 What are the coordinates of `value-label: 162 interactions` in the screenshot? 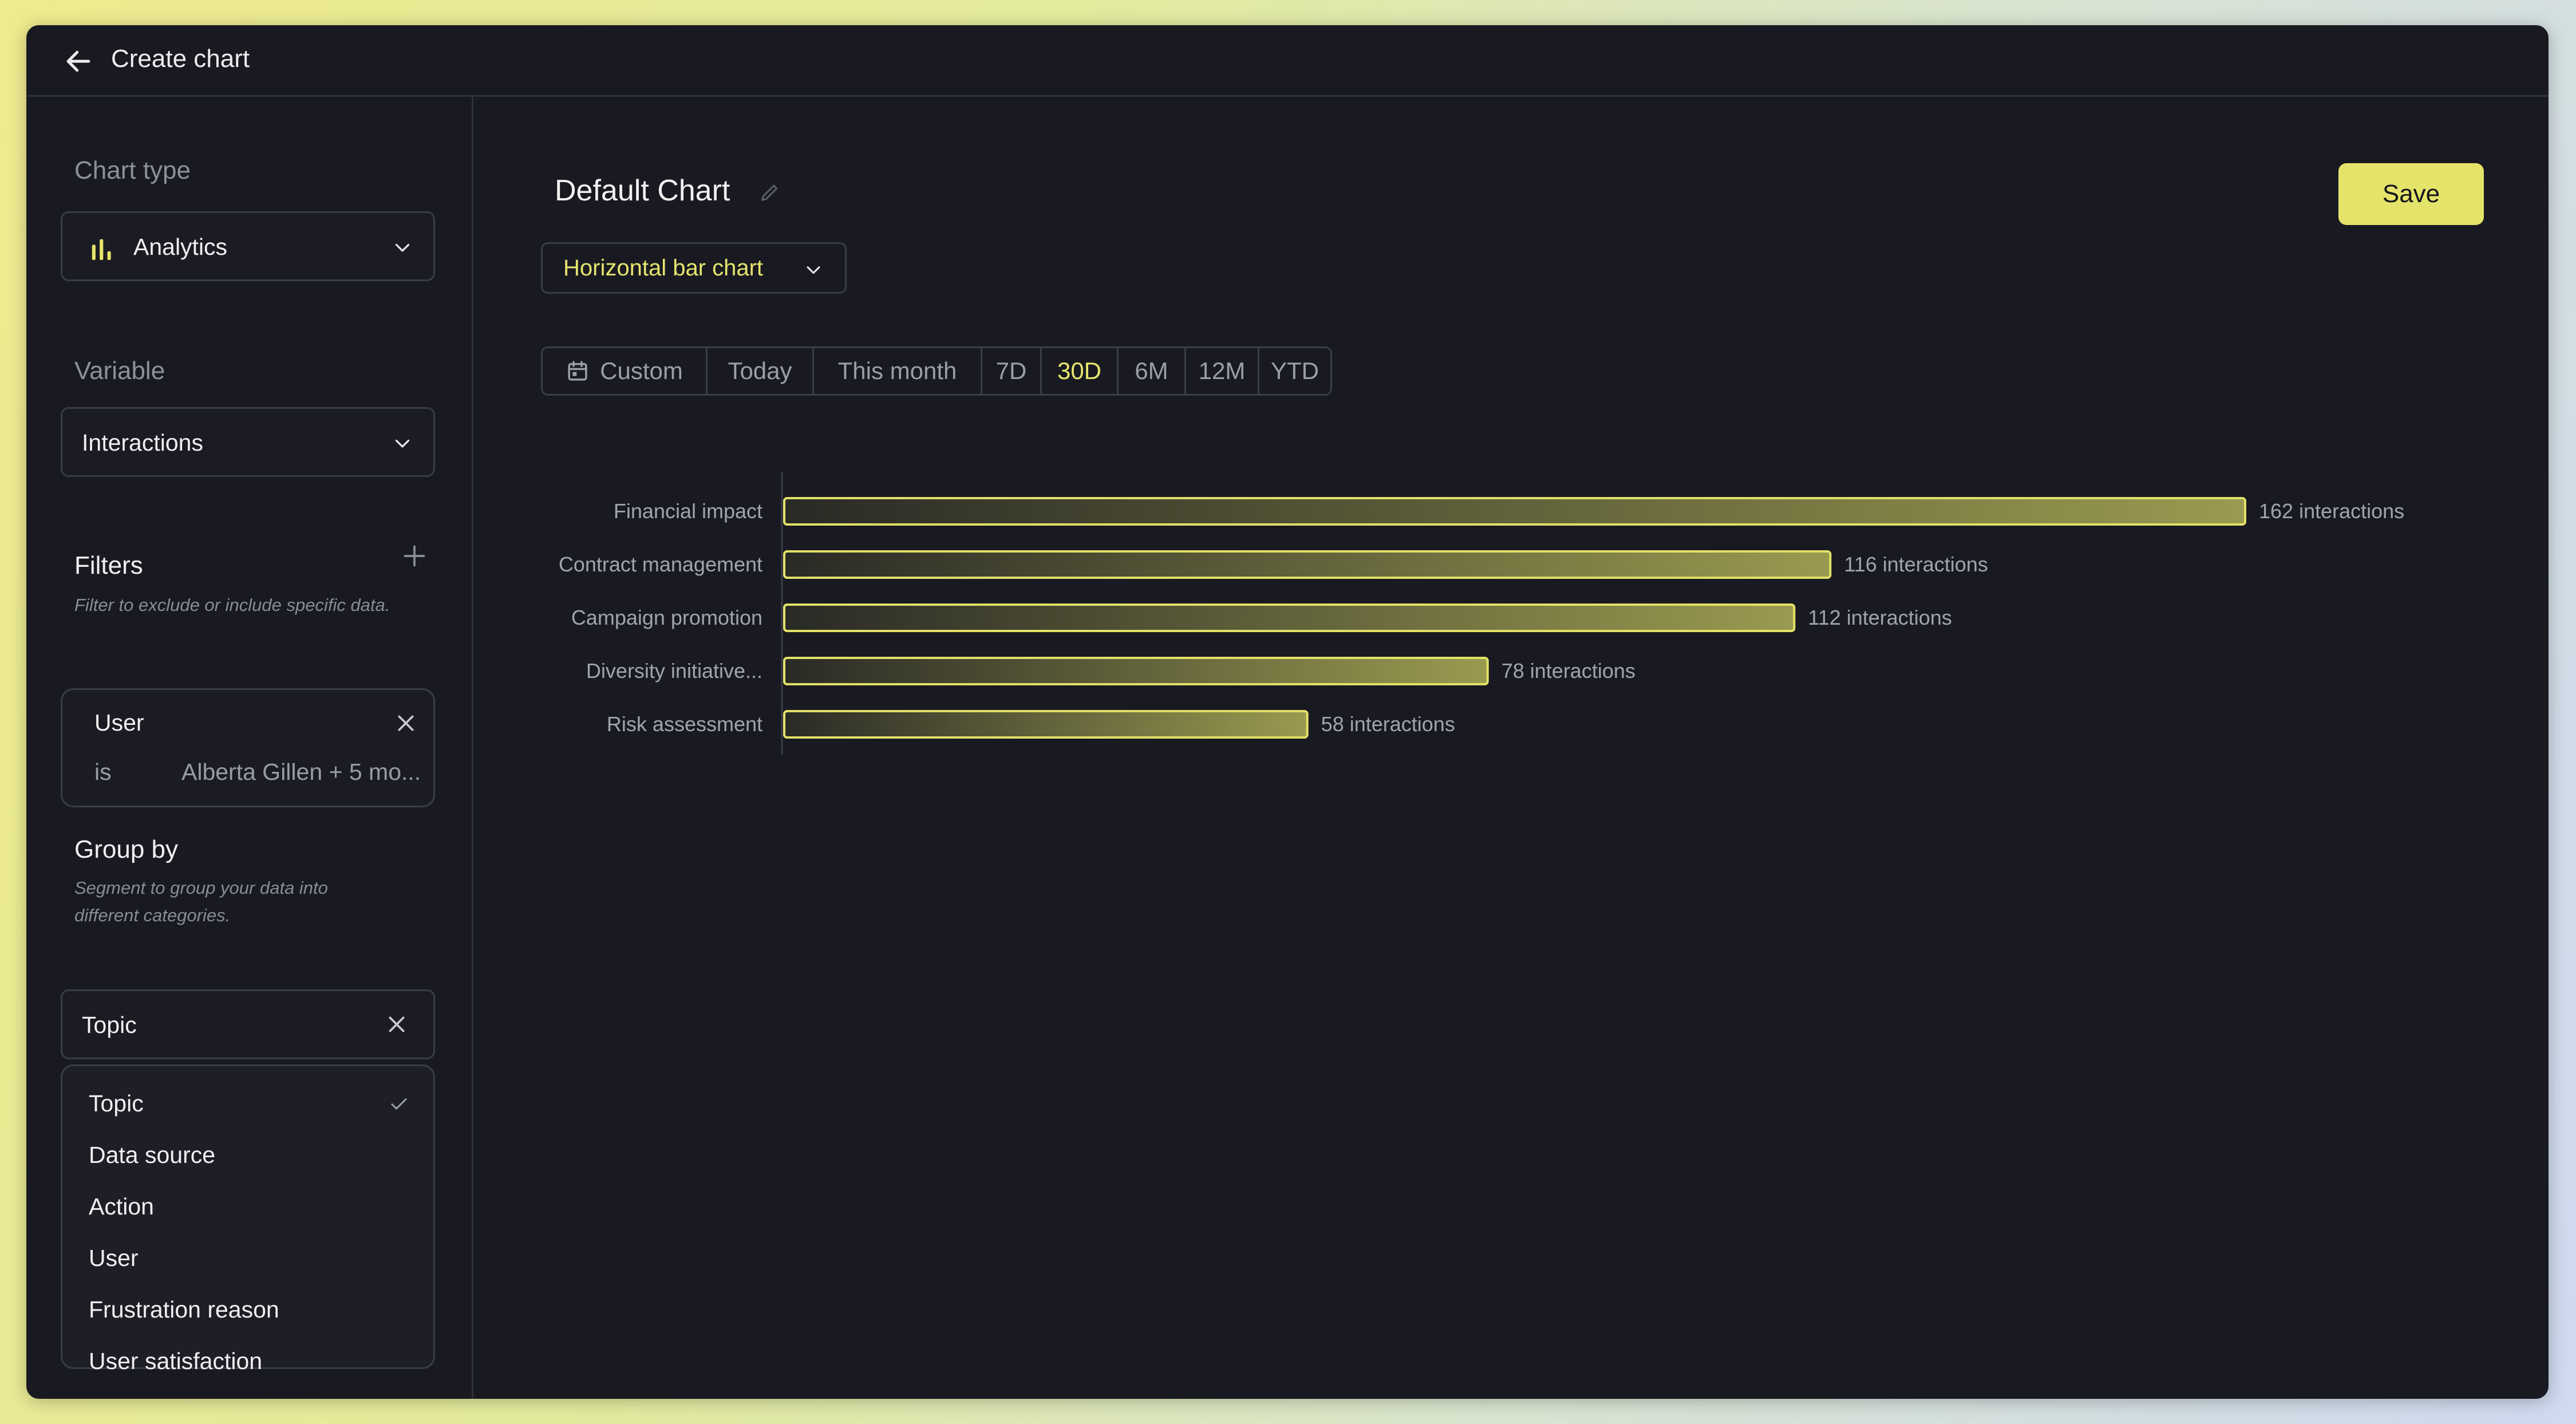 It's located at (2331, 511).